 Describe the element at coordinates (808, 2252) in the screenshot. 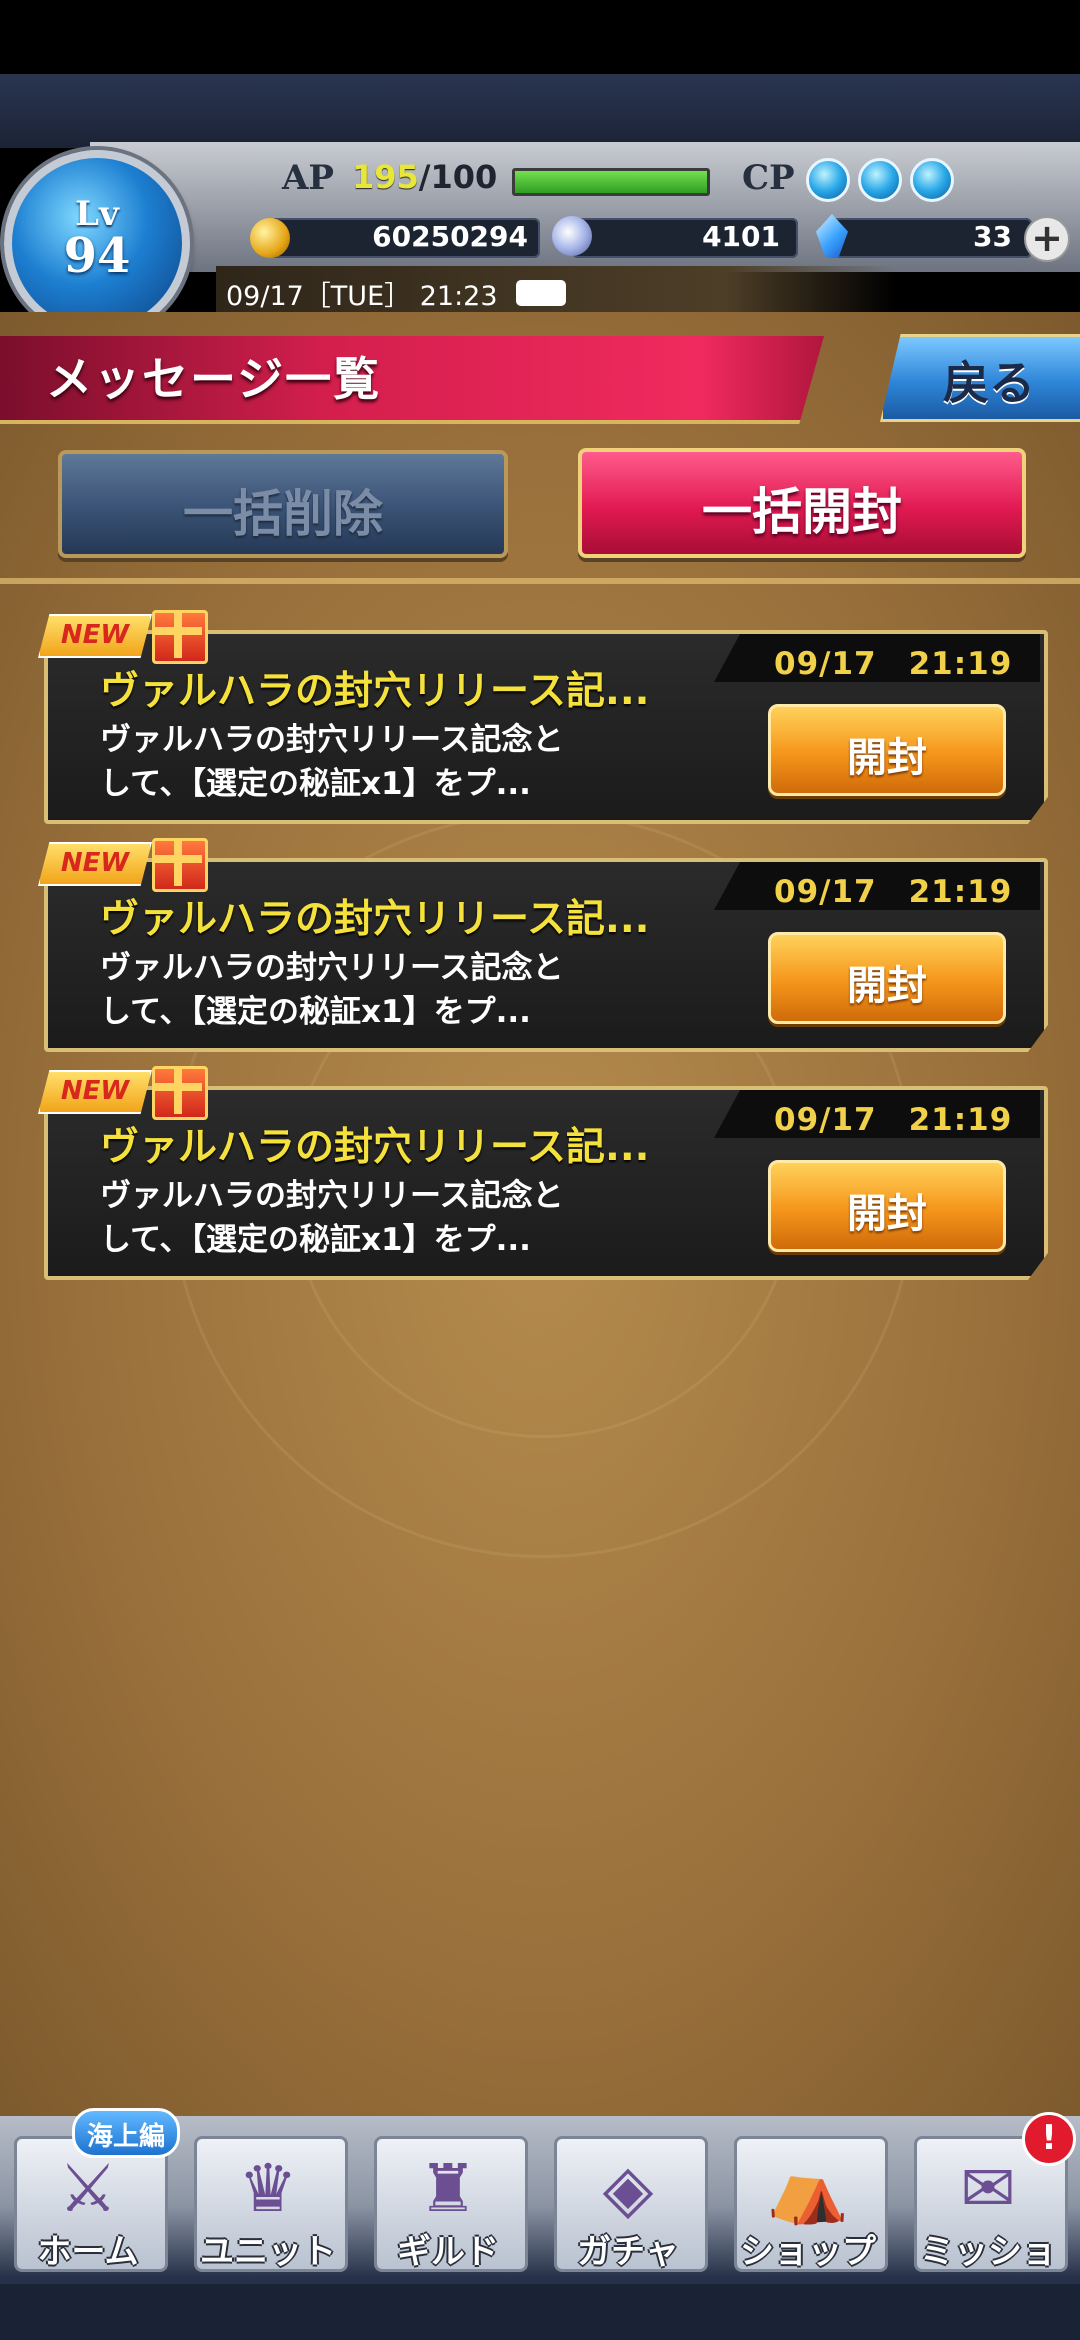

I see `nav-label: ショップ` at that location.